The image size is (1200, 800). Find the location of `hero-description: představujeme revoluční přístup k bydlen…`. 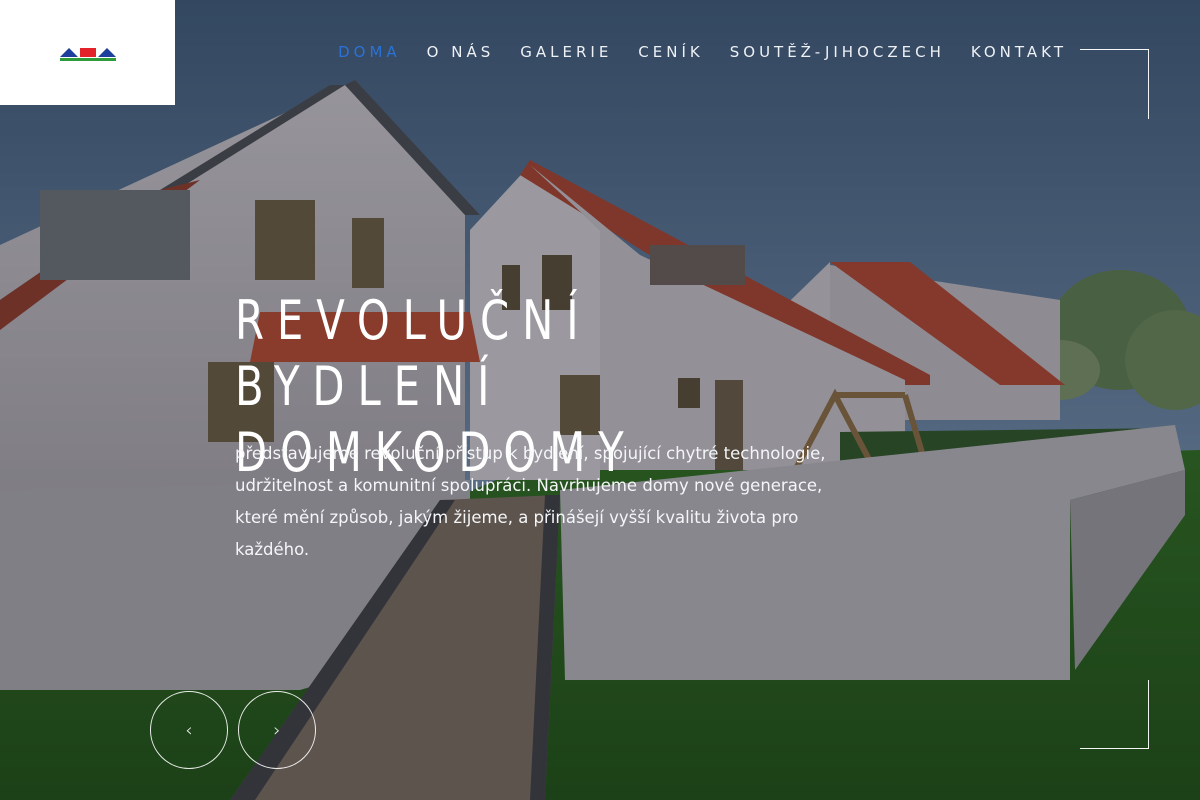

hero-description: představujeme revoluční přístup k bydlen… is located at coordinates (530, 501).